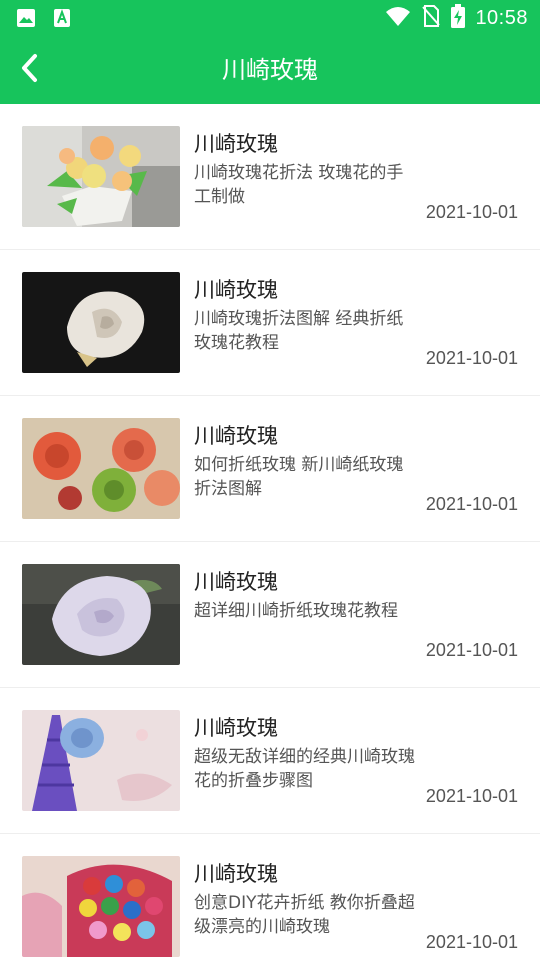  I want to click on item-description: 川崎玫瑰花折法 玫瑰花的手工制做, so click(299, 185).